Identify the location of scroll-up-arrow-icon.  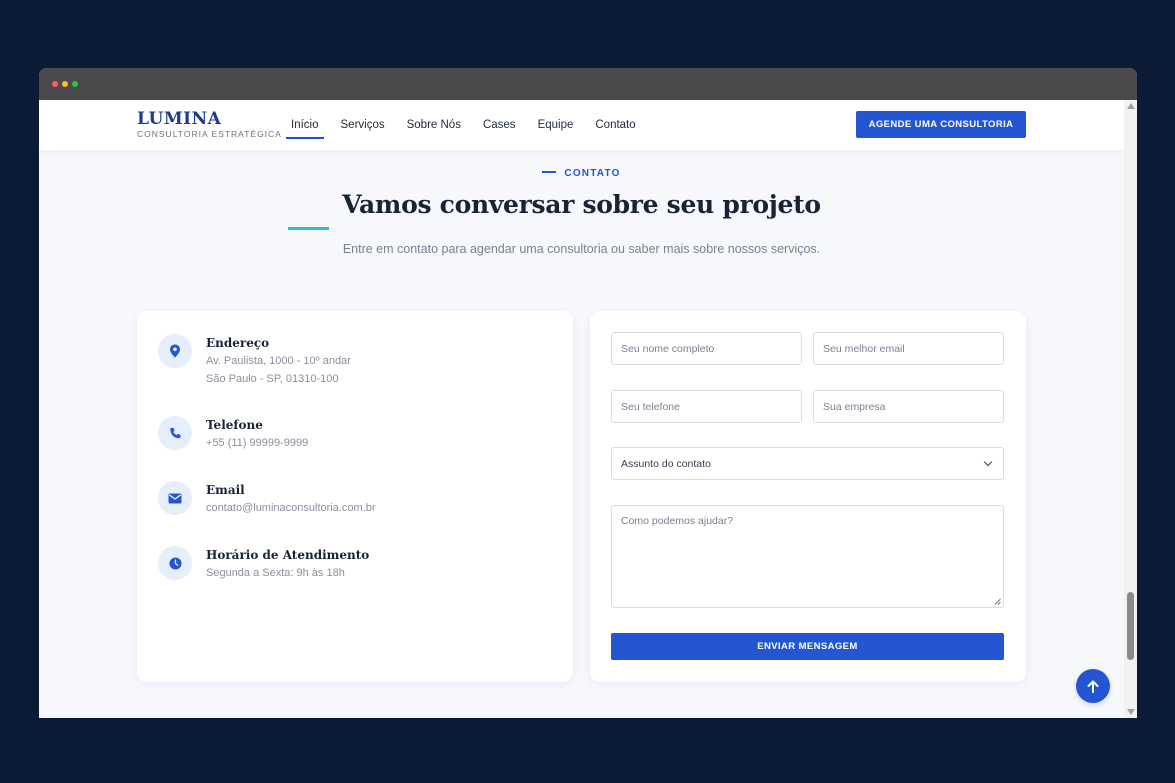
(1131, 106).